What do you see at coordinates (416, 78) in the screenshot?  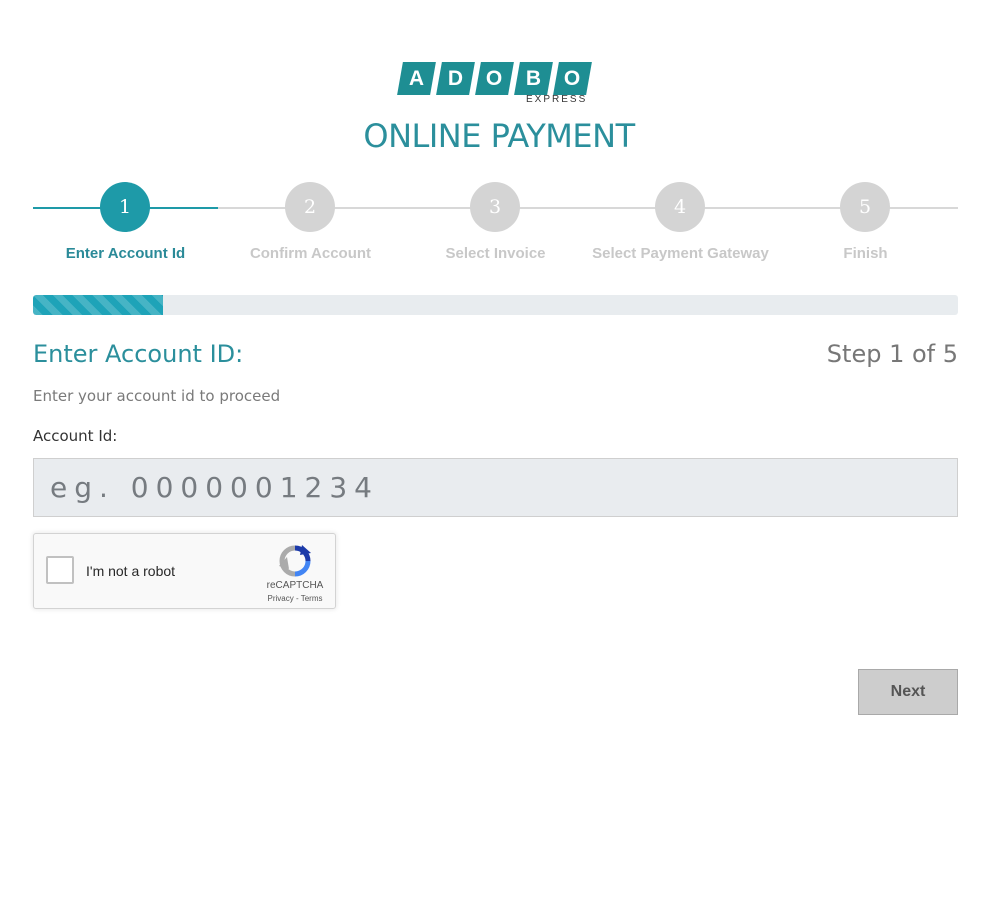 I see `logo-letter: A` at bounding box center [416, 78].